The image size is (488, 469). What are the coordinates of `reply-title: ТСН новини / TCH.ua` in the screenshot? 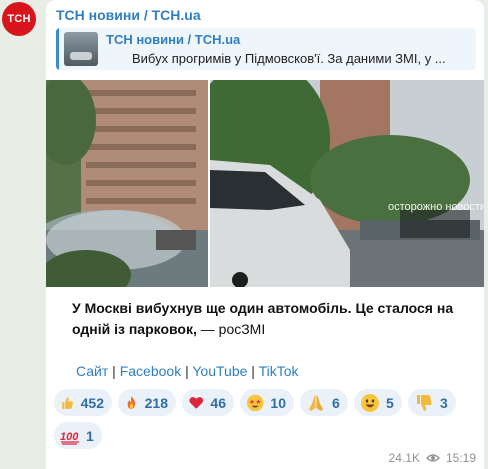 It's located at (173, 39).